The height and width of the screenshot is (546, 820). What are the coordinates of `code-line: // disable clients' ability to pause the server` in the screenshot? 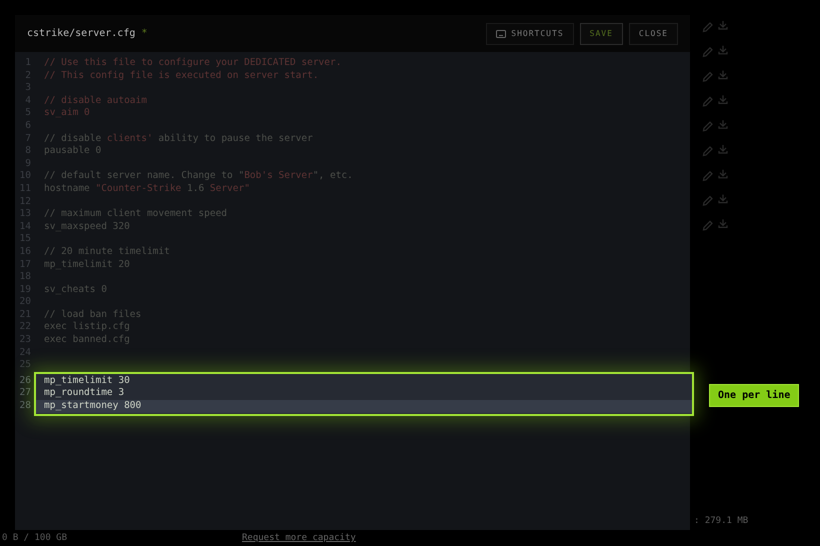 It's located at (178, 139).